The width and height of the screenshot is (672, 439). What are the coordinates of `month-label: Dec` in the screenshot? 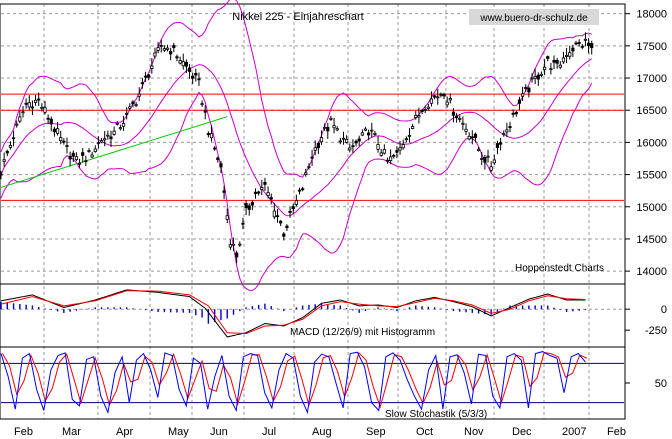 It's located at (522, 432).